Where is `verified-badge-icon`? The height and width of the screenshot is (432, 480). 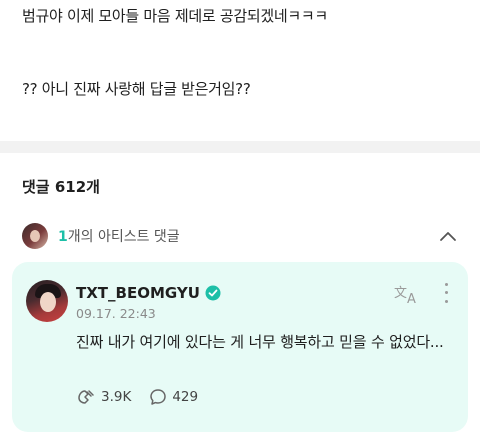
verified-badge-icon is located at coordinates (213, 293).